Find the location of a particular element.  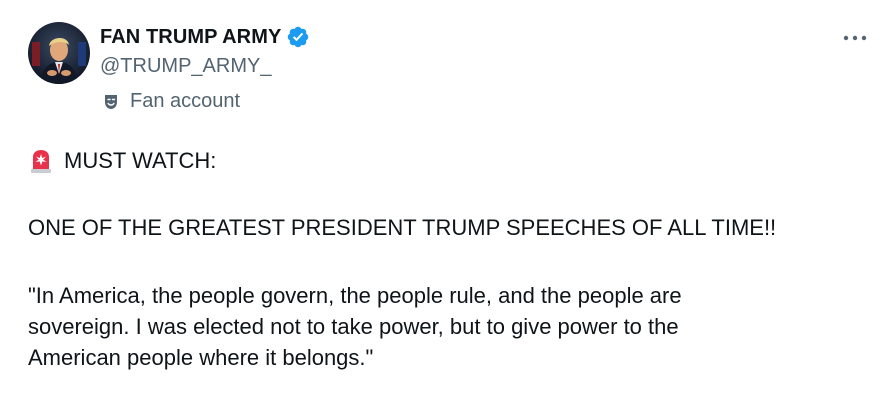

user-handle: @TRUMP_ARMY_ is located at coordinates (205, 66).